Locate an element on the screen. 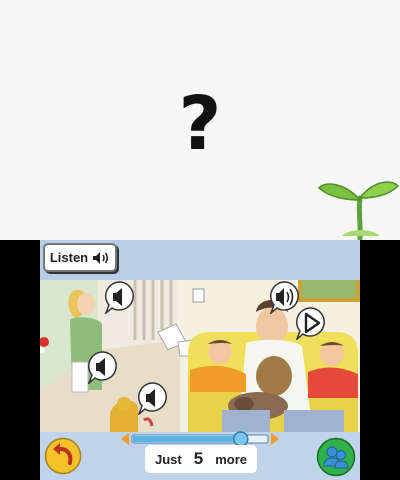 The image size is (400, 480). remaining-counter: Just 5 more is located at coordinates (201, 459).